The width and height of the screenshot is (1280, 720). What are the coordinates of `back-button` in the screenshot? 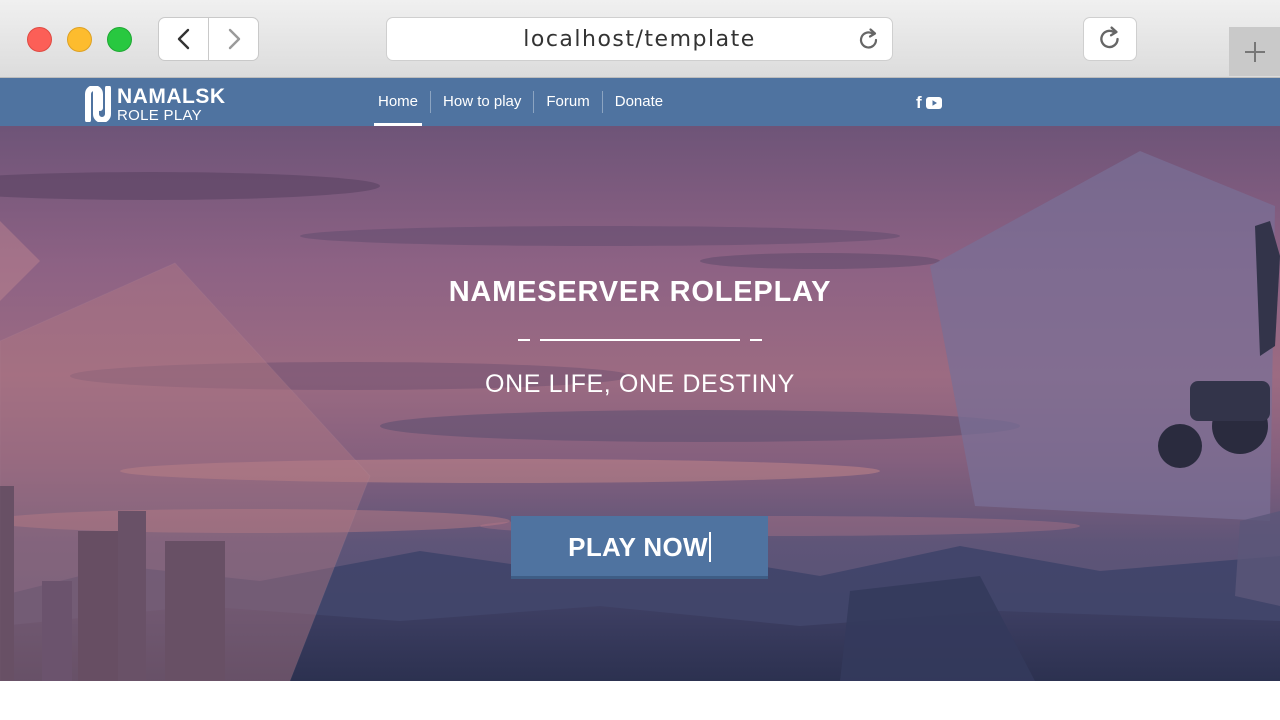 It's located at (183, 39).